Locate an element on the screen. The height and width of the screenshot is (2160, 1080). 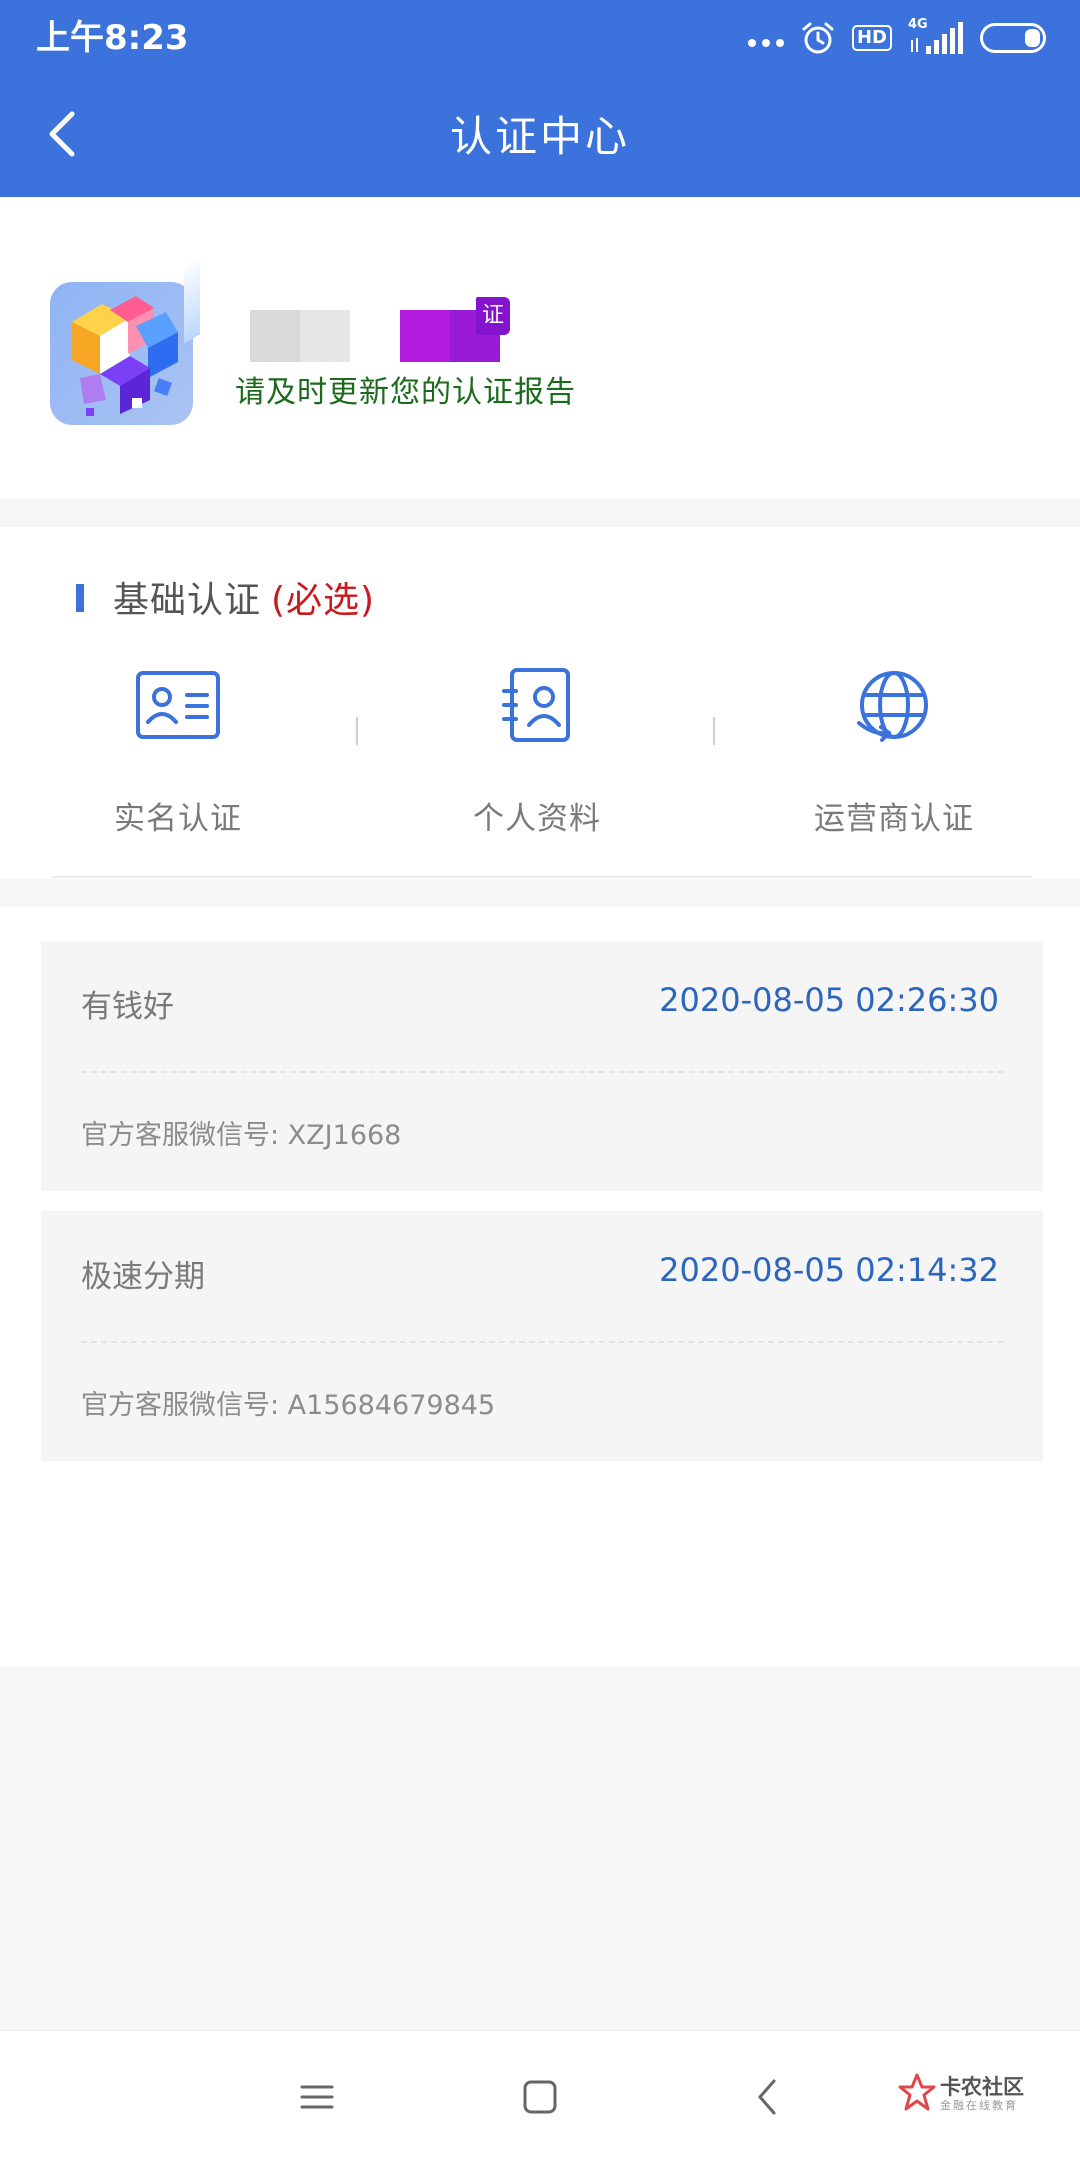
page-title: 认证中心 is located at coordinates (539, 136).